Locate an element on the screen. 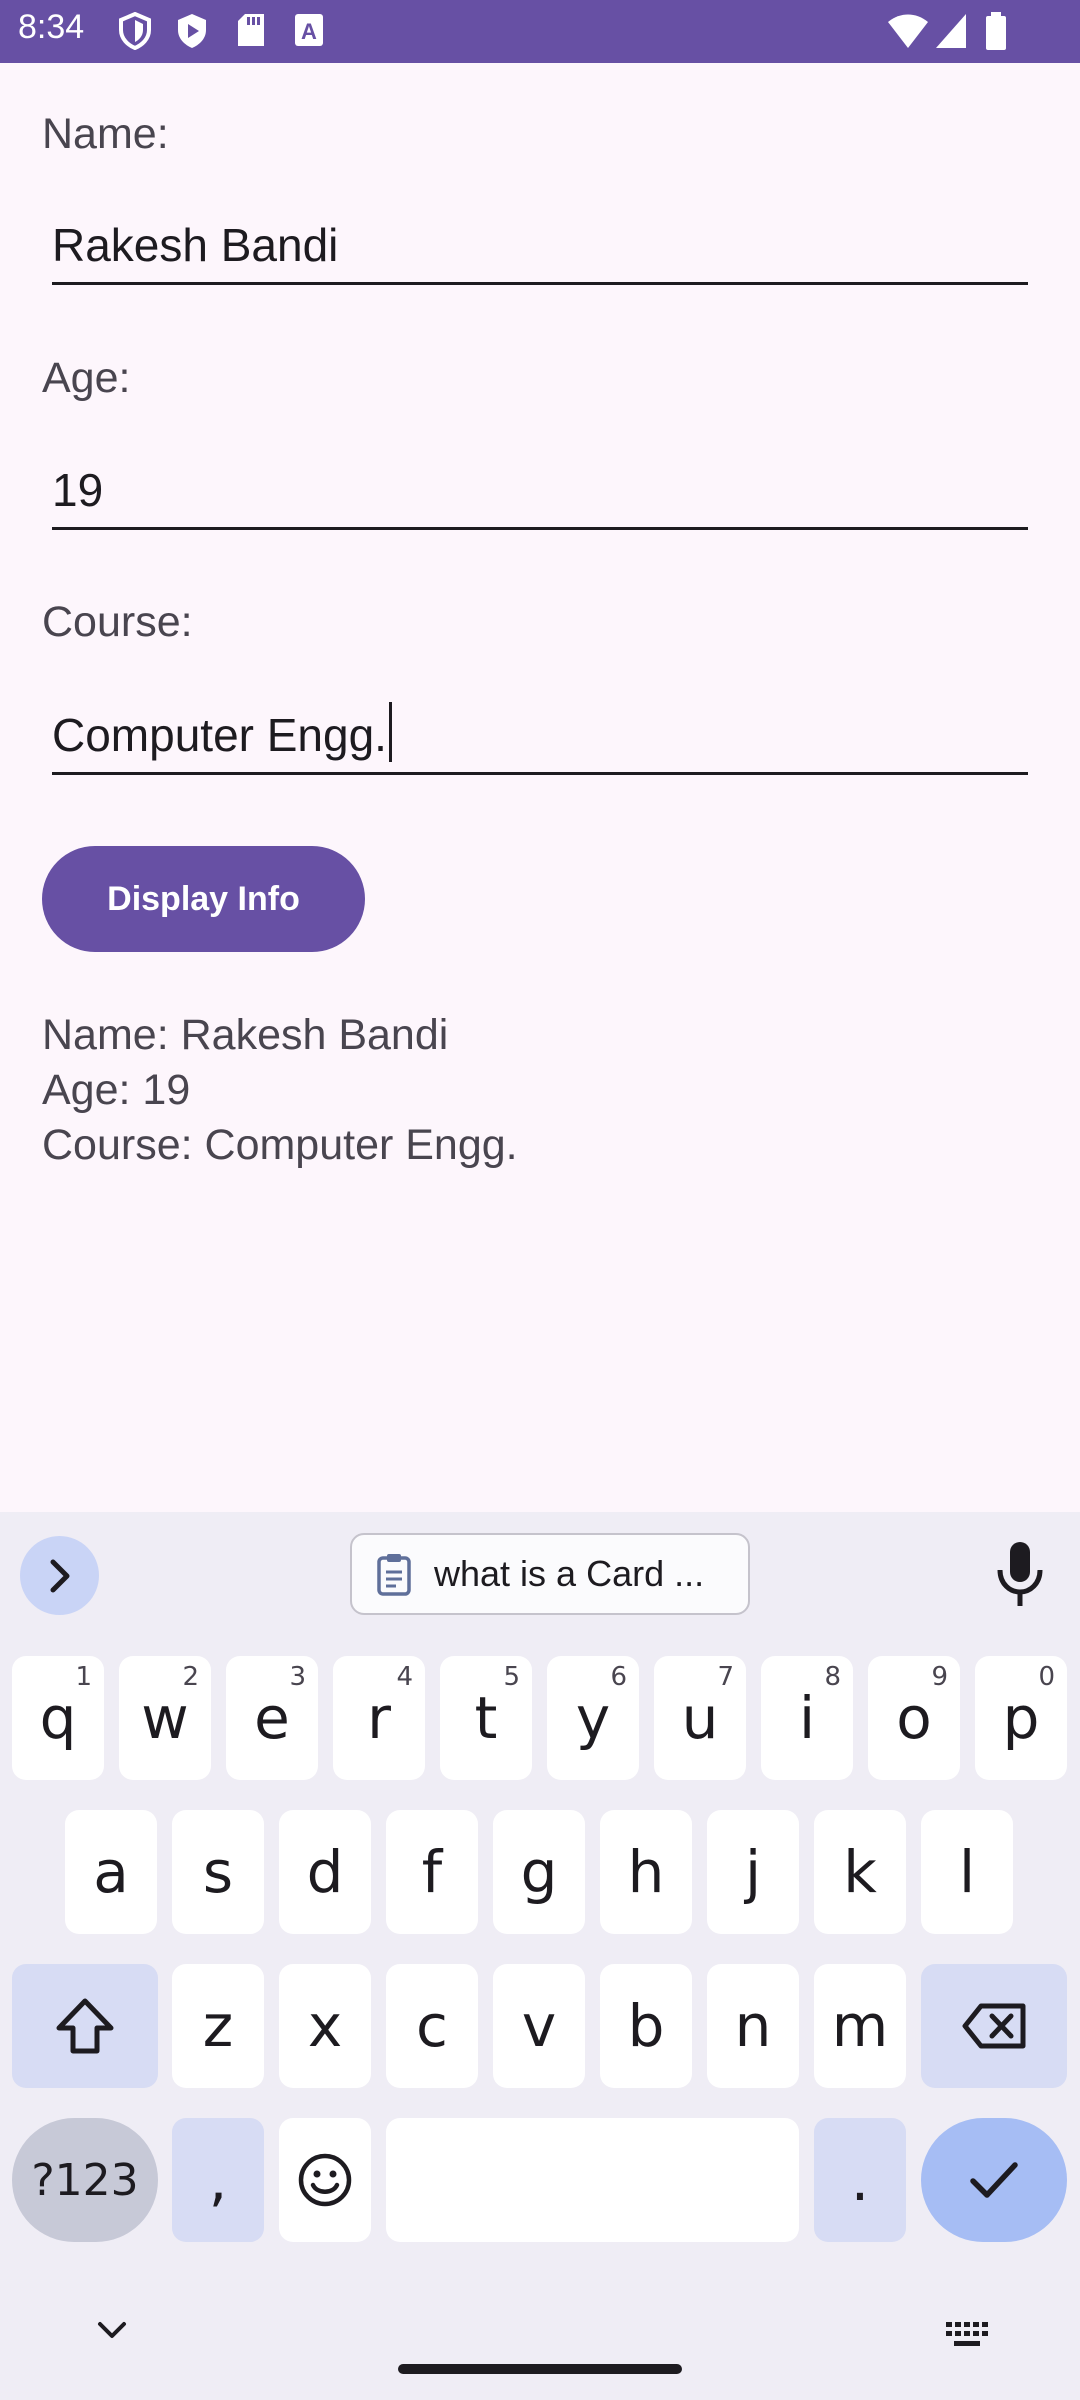 Image resolution: width=1080 pixels, height=2400 pixels. key-p: p0 is located at coordinates (1021, 1718).